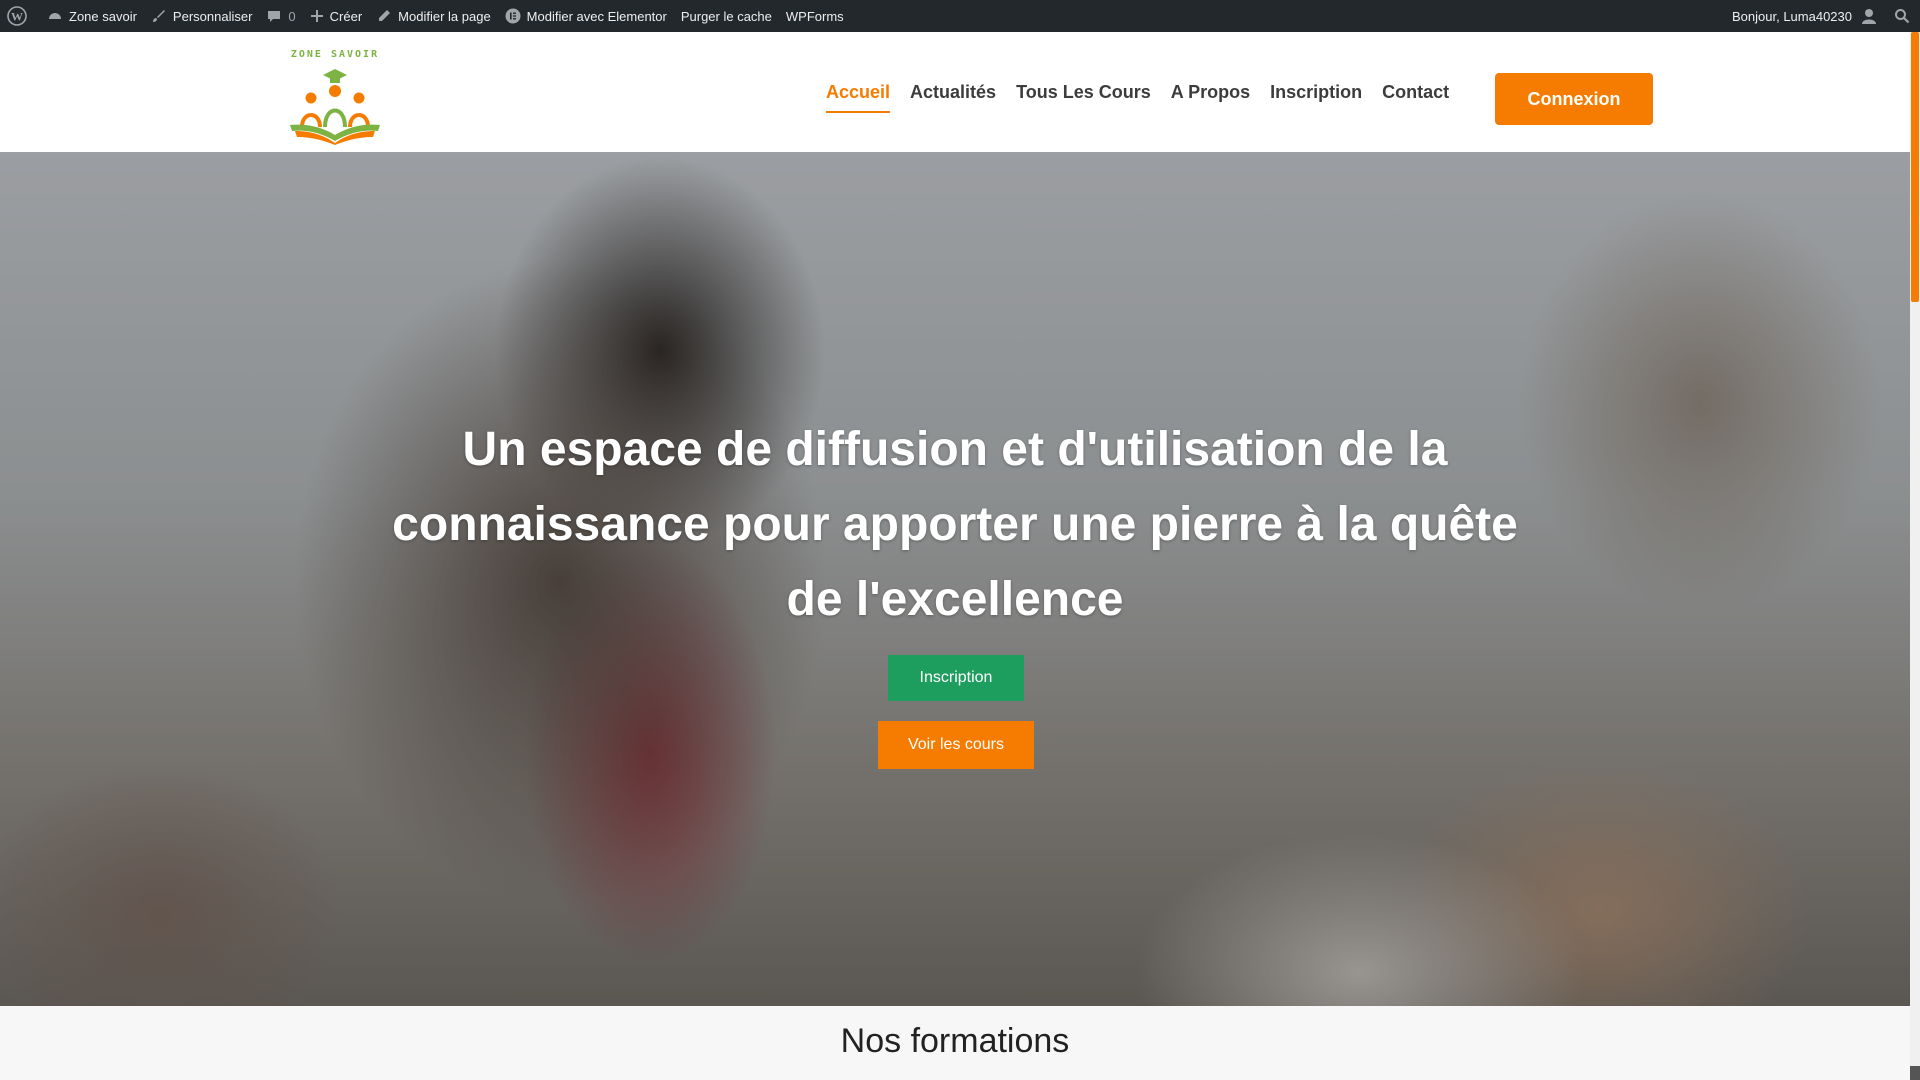  I want to click on admin-bar-customize: Personnaliser, so click(202, 16).